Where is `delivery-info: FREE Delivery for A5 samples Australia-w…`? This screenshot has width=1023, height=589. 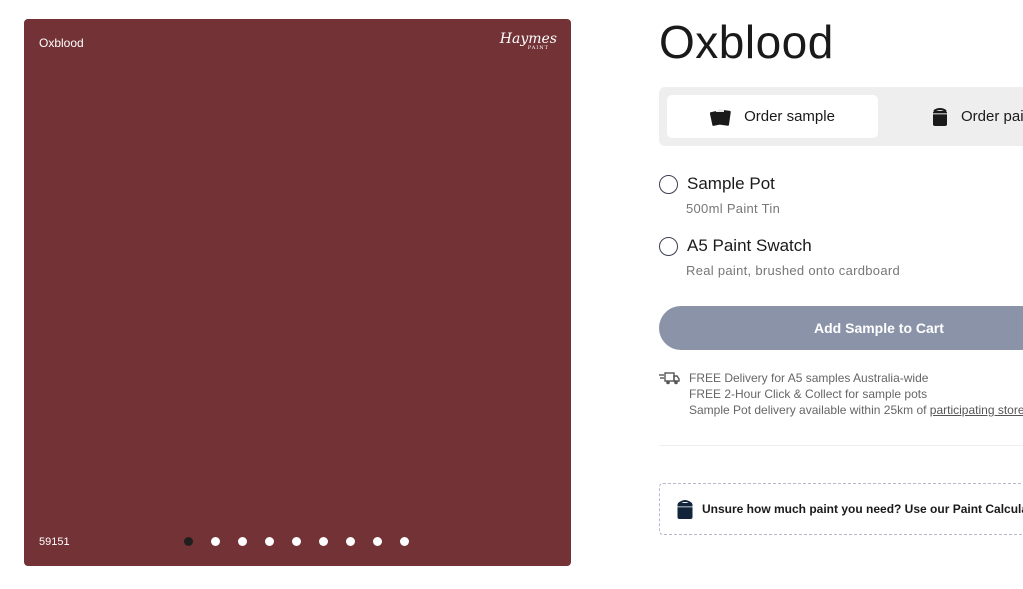
delivery-info: FREE Delivery for A5 samples Australia-w… is located at coordinates (841, 394).